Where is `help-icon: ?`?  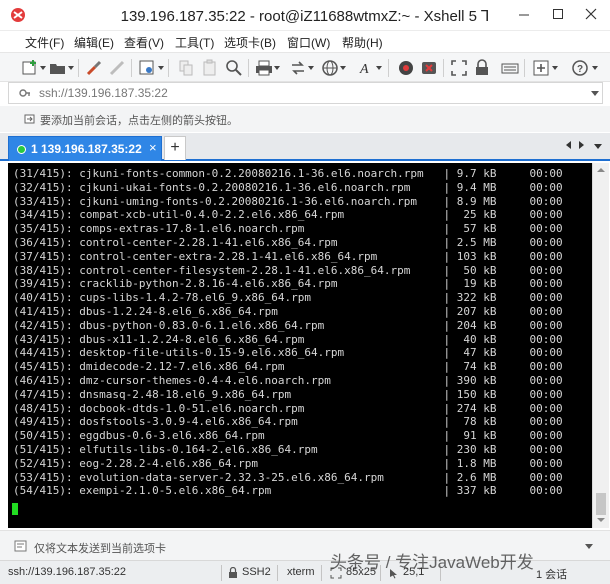 help-icon: ? is located at coordinates (580, 68).